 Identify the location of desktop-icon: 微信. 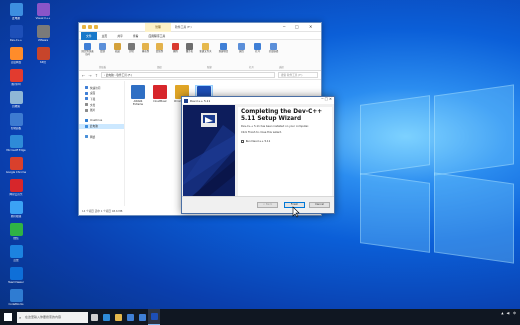
(16, 231).